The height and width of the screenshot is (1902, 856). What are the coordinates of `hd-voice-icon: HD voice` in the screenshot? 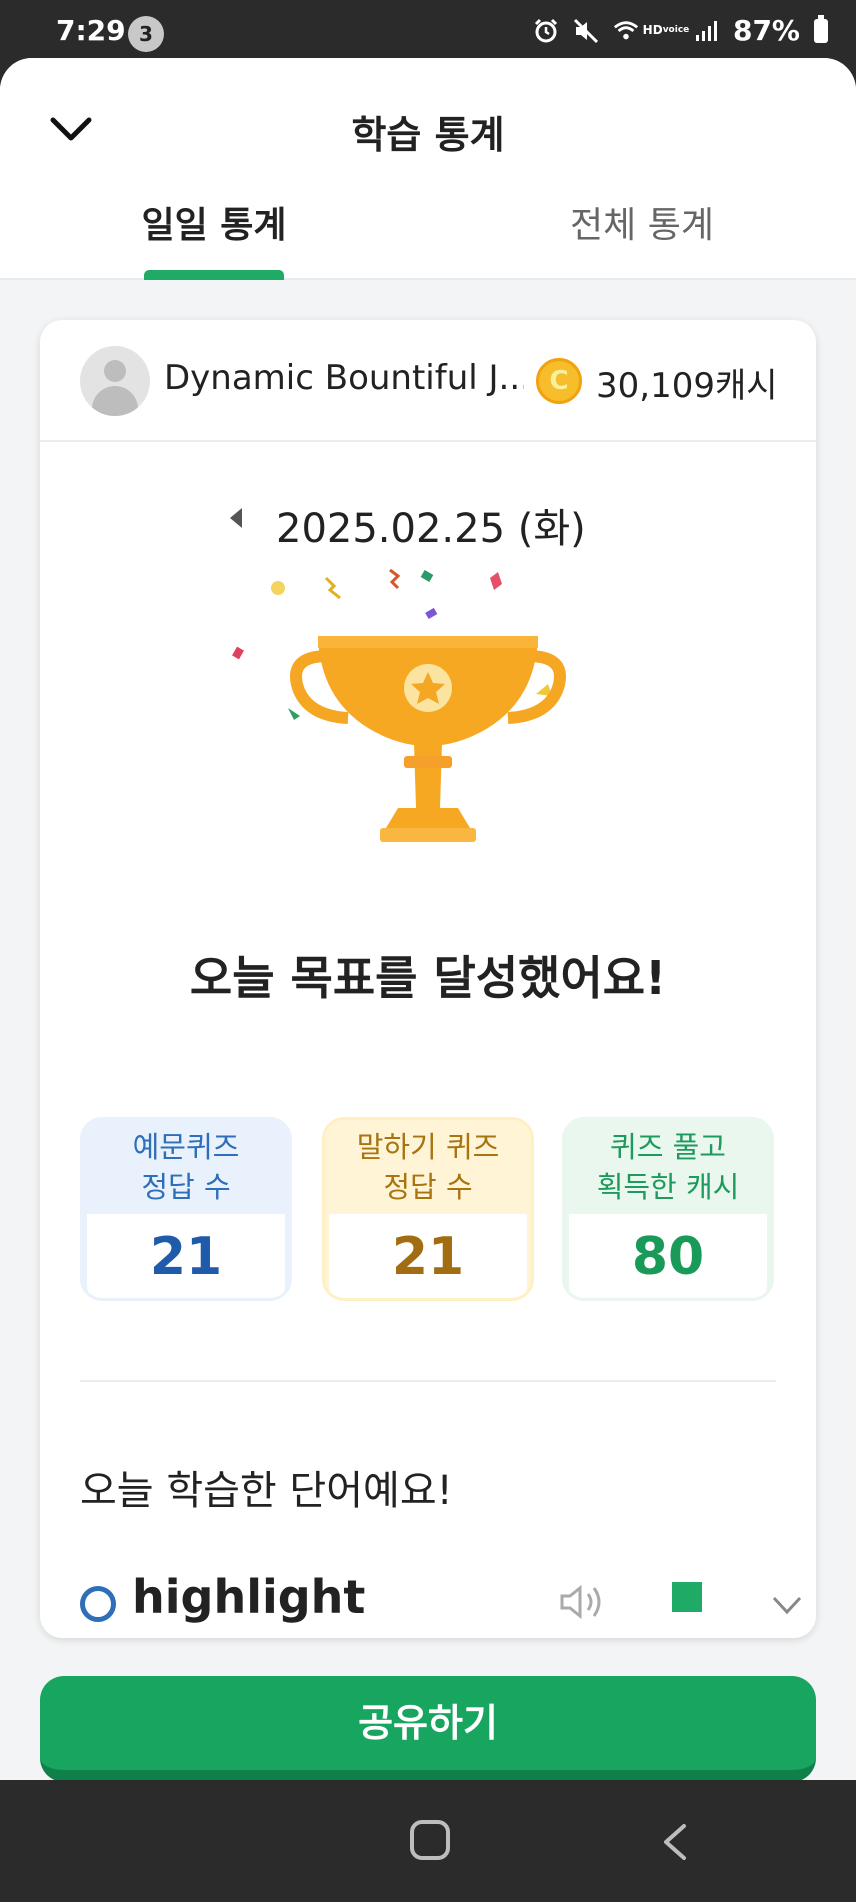 It's located at (666, 31).